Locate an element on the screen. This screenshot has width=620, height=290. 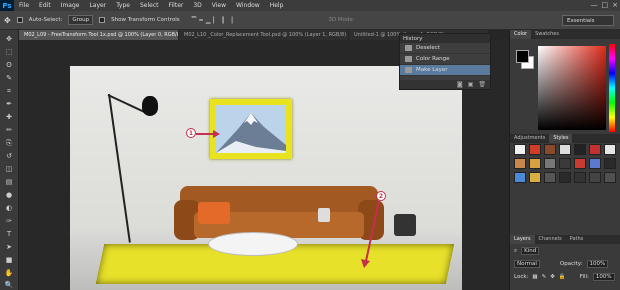
tab-swatches: Swatches is located at coordinates (547, 34).